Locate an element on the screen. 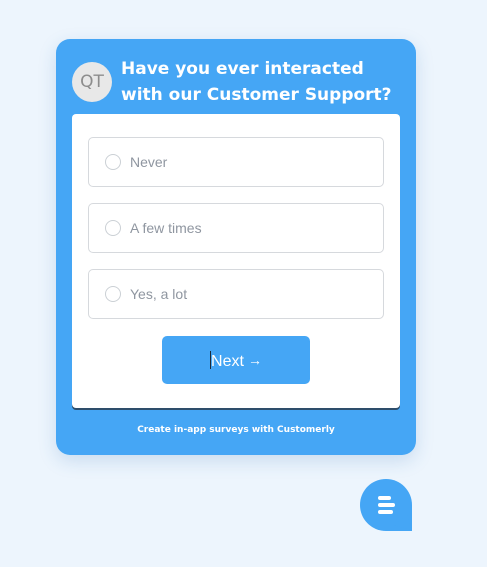 The height and width of the screenshot is (567, 487). option-never: Never is located at coordinates (236, 162).